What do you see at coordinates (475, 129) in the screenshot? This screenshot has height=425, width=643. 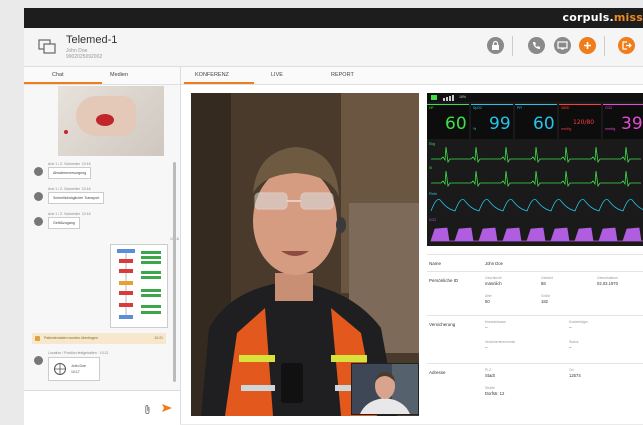 I see `vital-unit: %` at bounding box center [475, 129].